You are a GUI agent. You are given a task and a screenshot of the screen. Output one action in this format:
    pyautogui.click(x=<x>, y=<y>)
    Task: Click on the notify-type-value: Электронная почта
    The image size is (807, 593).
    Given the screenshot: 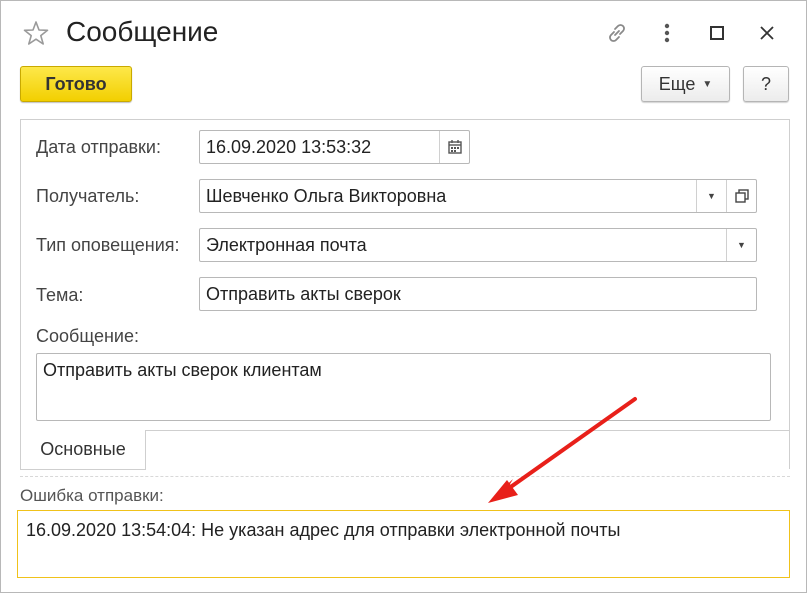 What is the action you would take?
    pyautogui.click(x=286, y=244)
    